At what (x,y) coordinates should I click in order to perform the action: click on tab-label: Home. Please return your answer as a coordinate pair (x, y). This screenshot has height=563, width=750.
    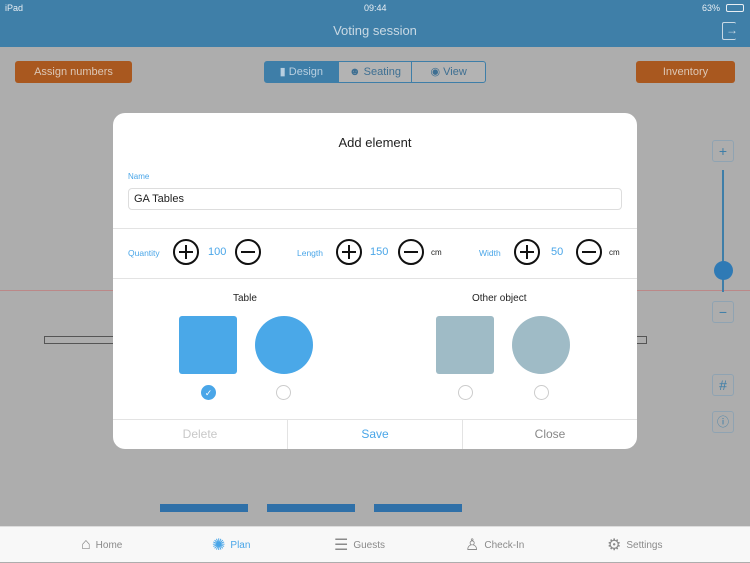
    Looking at the image, I should click on (109, 545).